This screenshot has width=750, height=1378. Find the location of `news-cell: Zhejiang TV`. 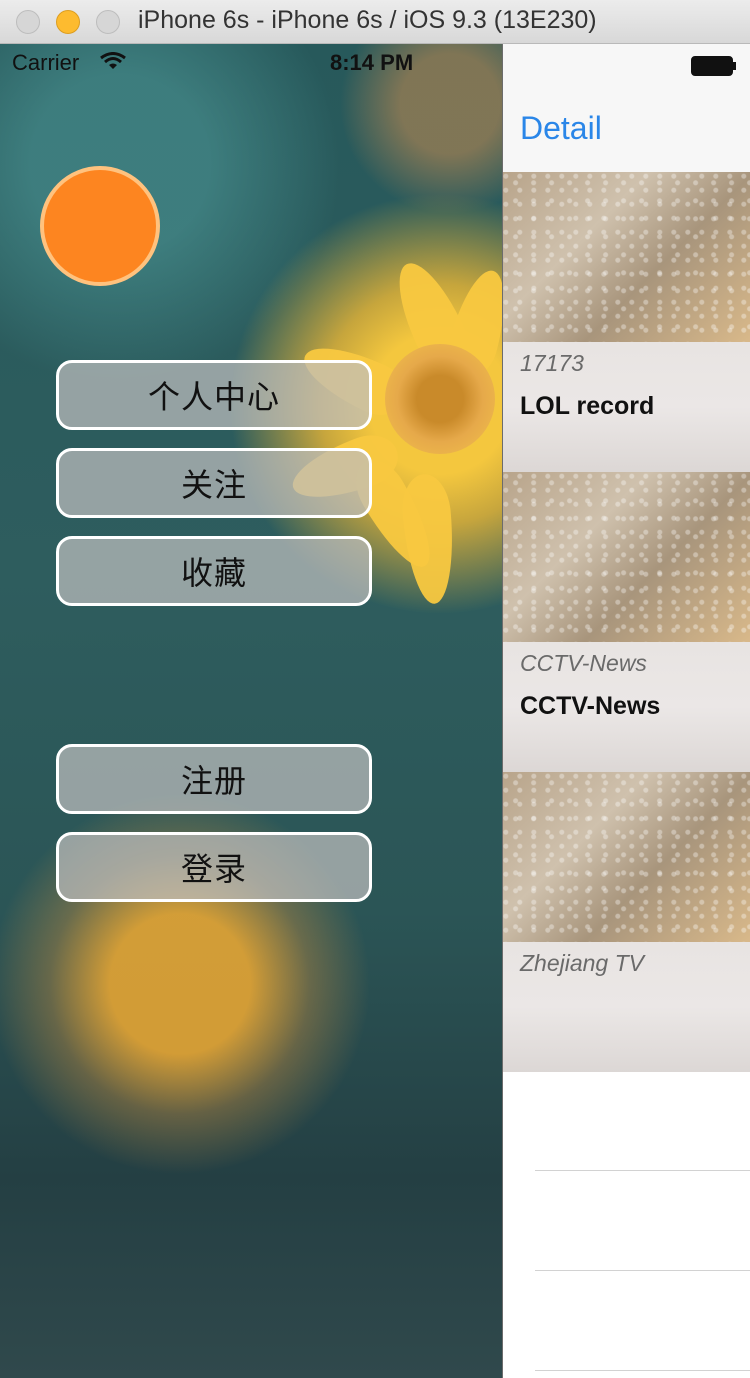

news-cell: Zhejiang TV is located at coordinates (626, 922).